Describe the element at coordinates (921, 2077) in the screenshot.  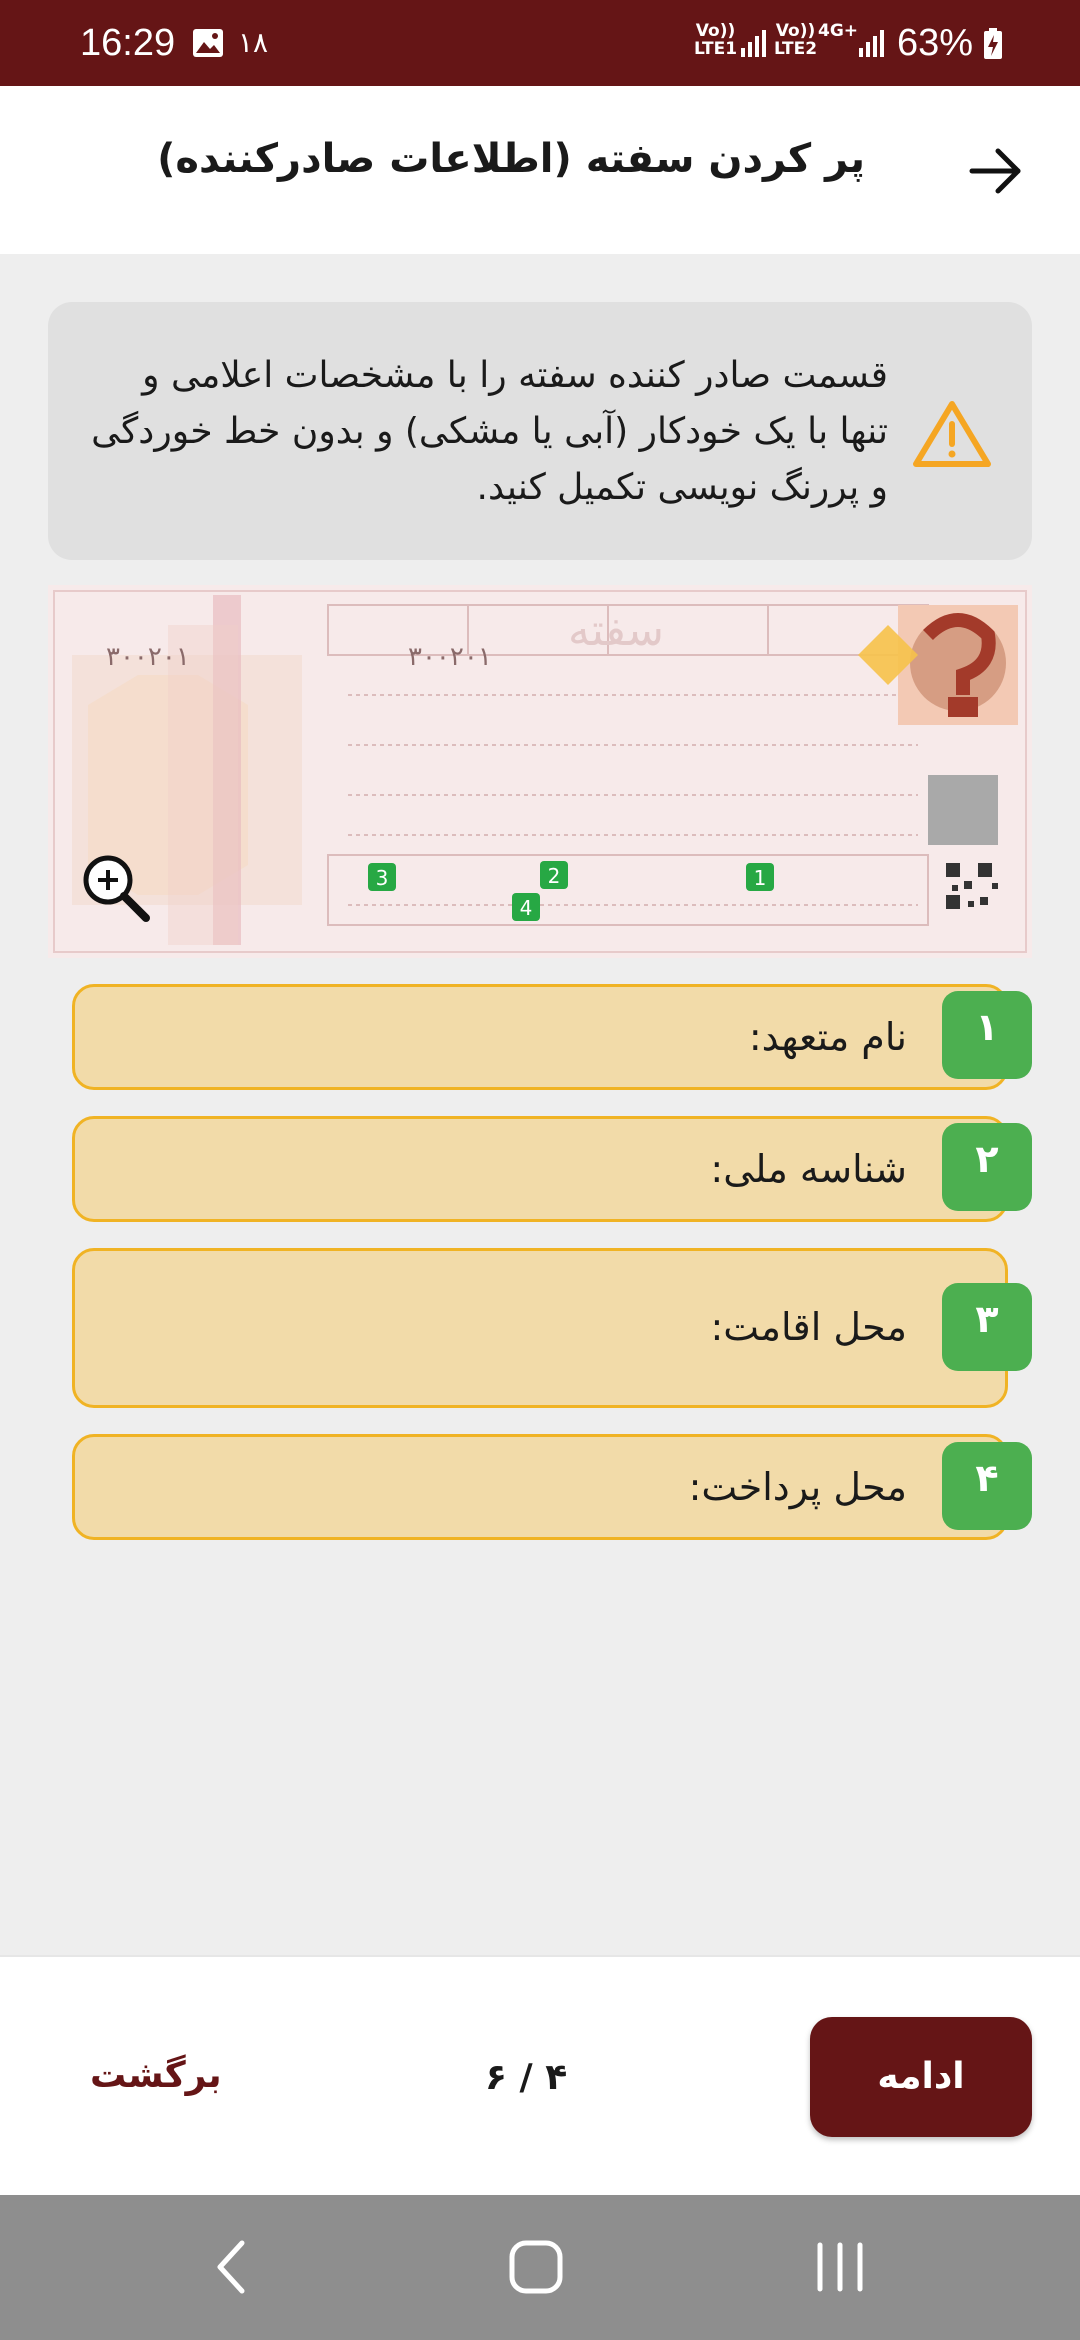
I see `continue-button: ادامه` at that location.